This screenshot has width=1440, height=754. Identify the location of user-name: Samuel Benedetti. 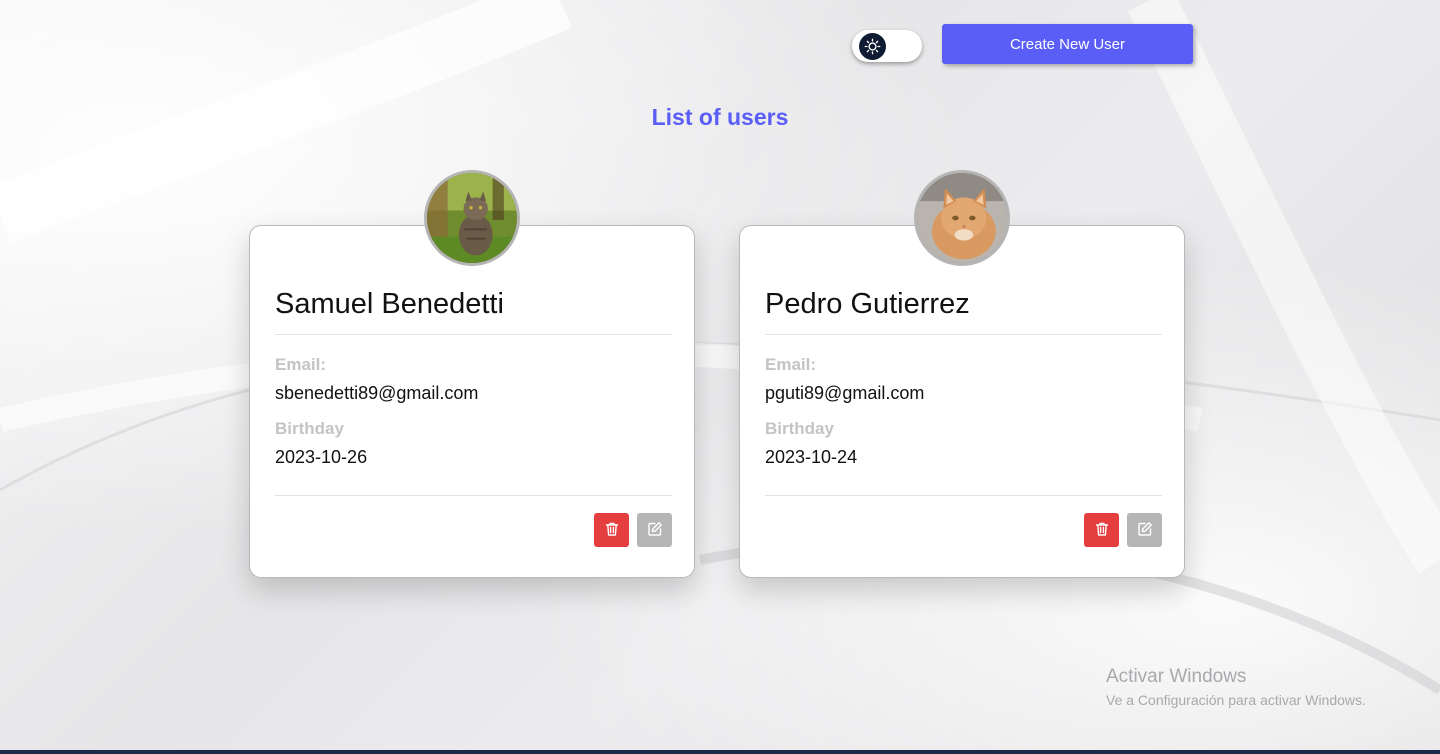
(389, 304).